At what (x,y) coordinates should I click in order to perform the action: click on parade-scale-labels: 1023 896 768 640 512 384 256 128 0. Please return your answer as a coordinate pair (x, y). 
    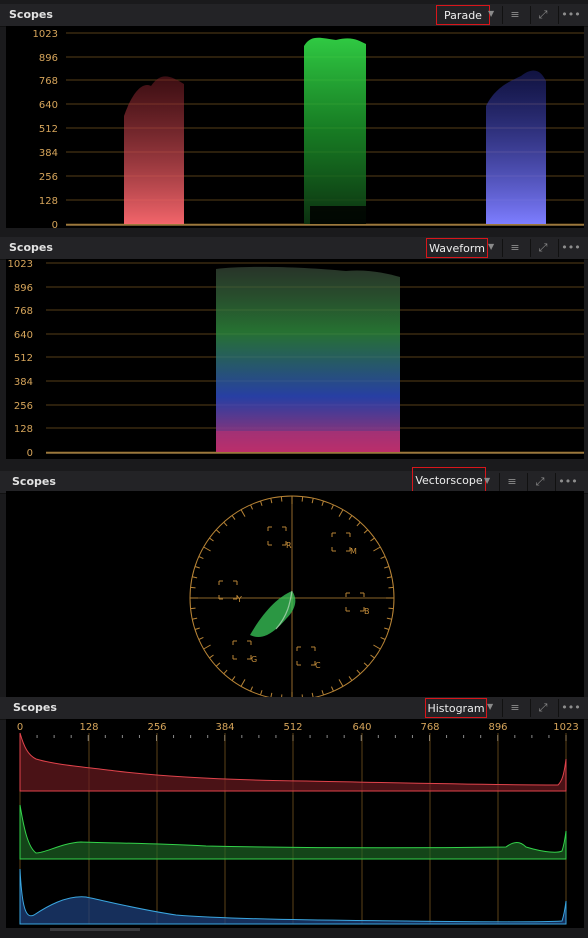
    Looking at the image, I should click on (45, 128).